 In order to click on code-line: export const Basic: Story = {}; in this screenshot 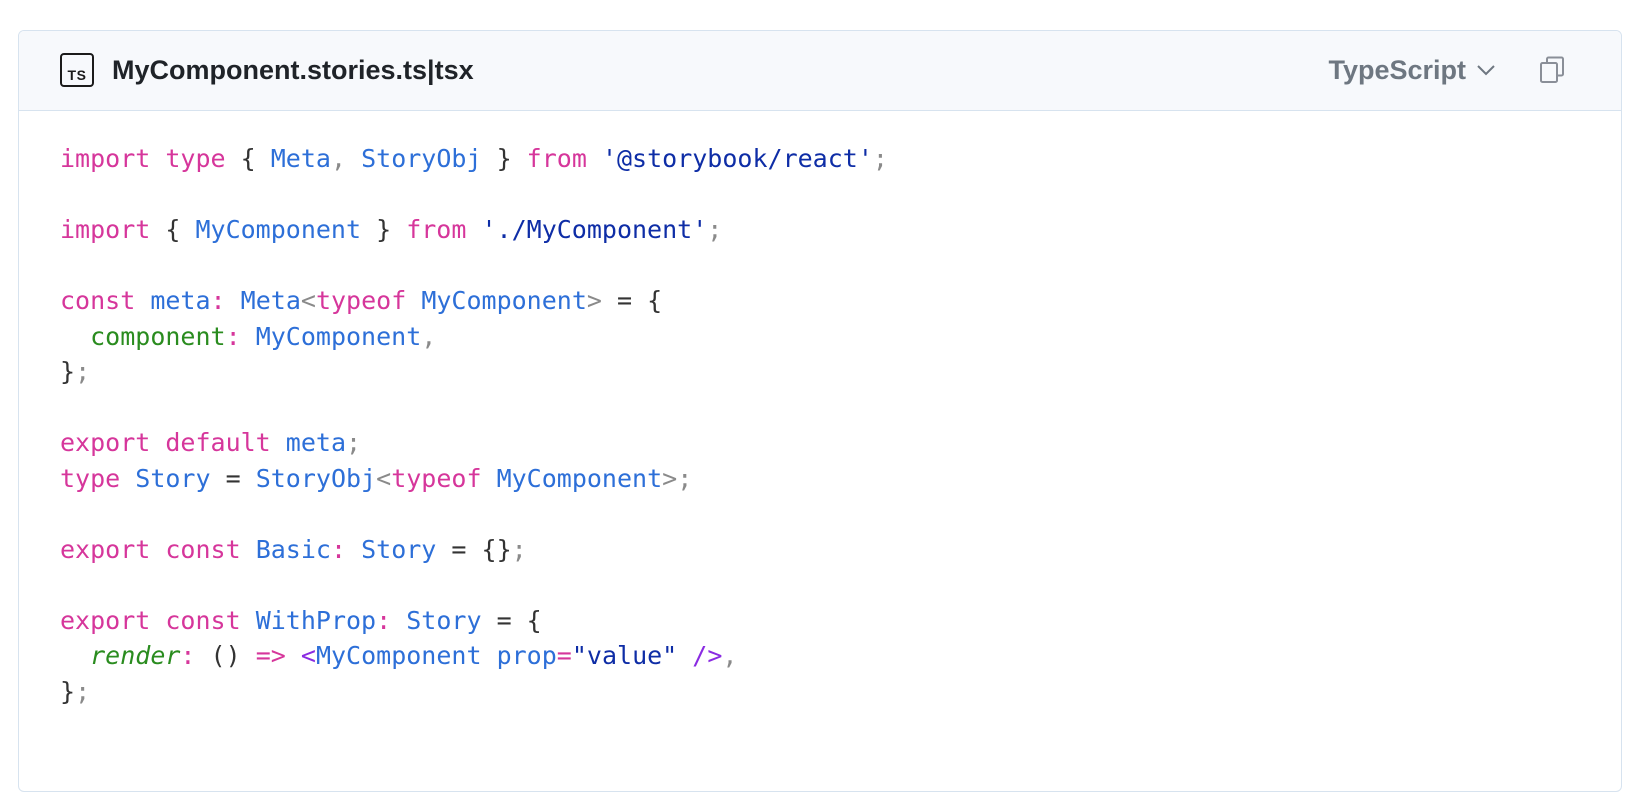, I will do `click(825, 550)`.